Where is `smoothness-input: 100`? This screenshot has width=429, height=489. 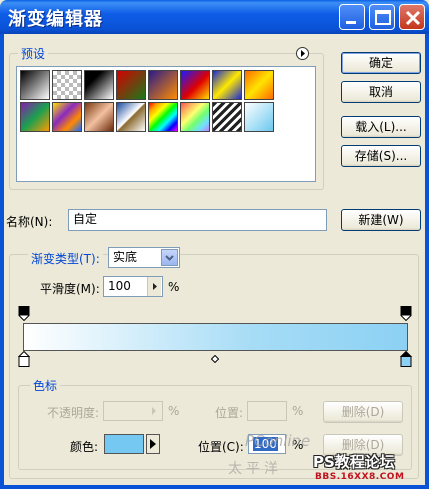
smoothness-input: 100 is located at coordinates (133, 286).